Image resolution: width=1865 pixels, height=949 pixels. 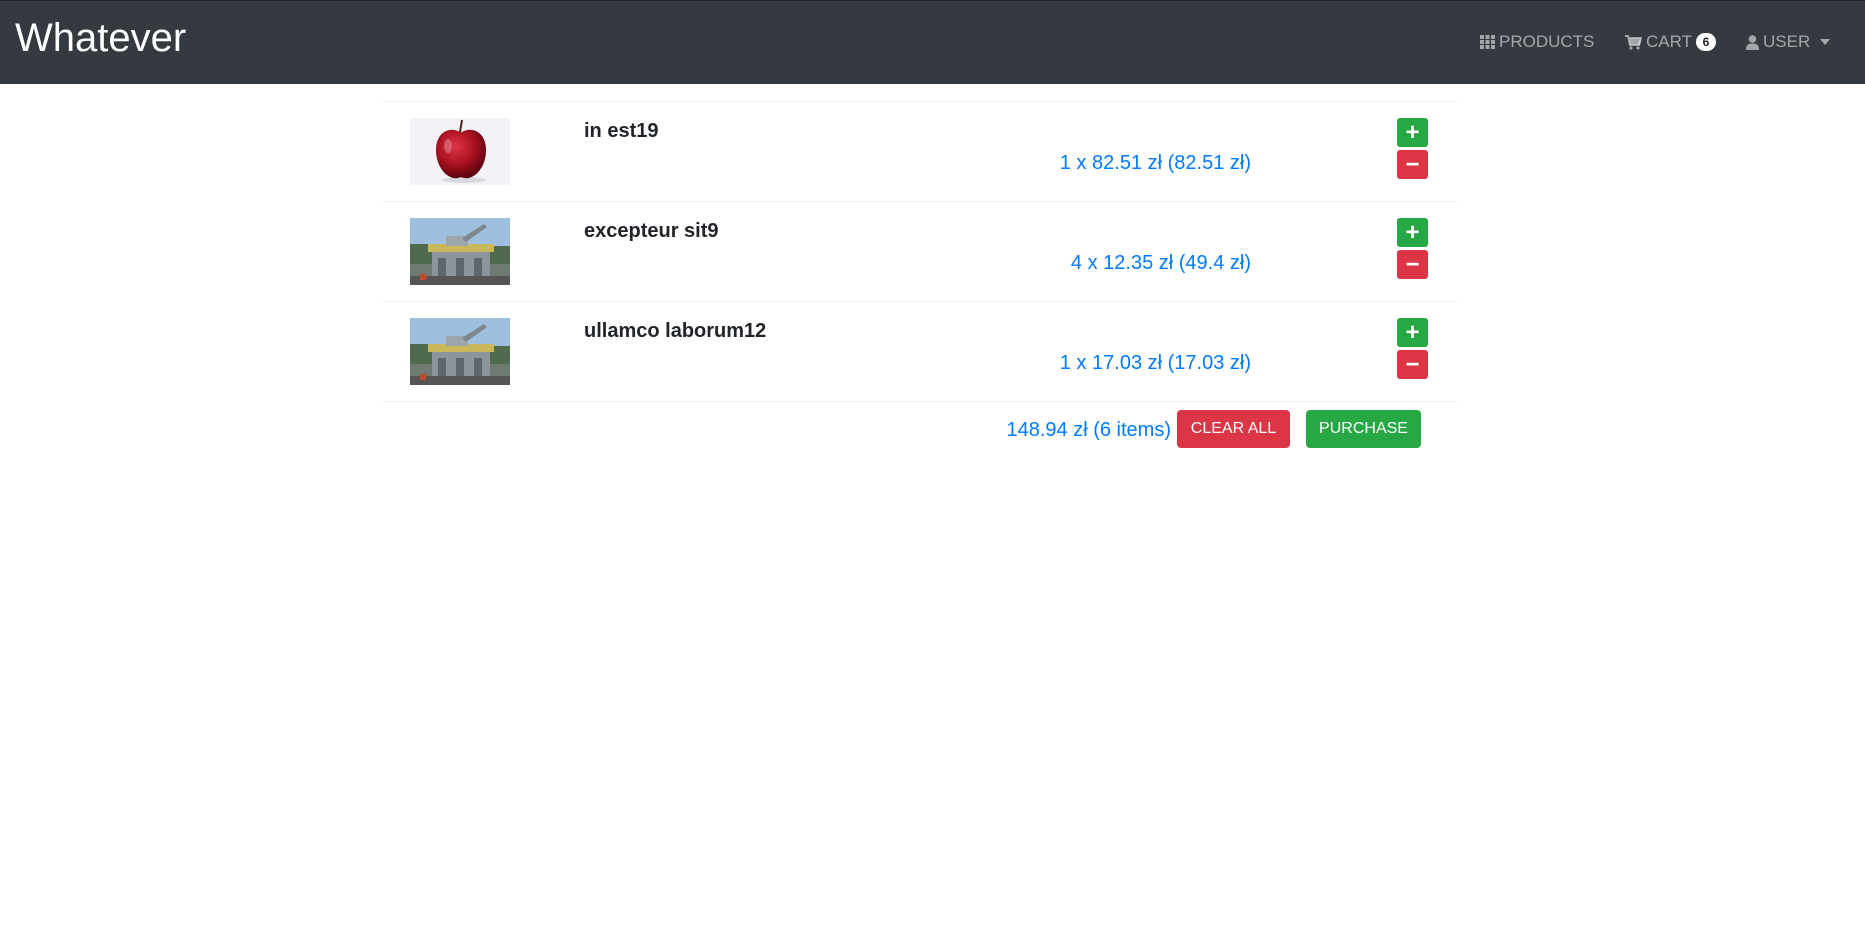 I want to click on item-name: excepteur sit9, so click(x=651, y=231).